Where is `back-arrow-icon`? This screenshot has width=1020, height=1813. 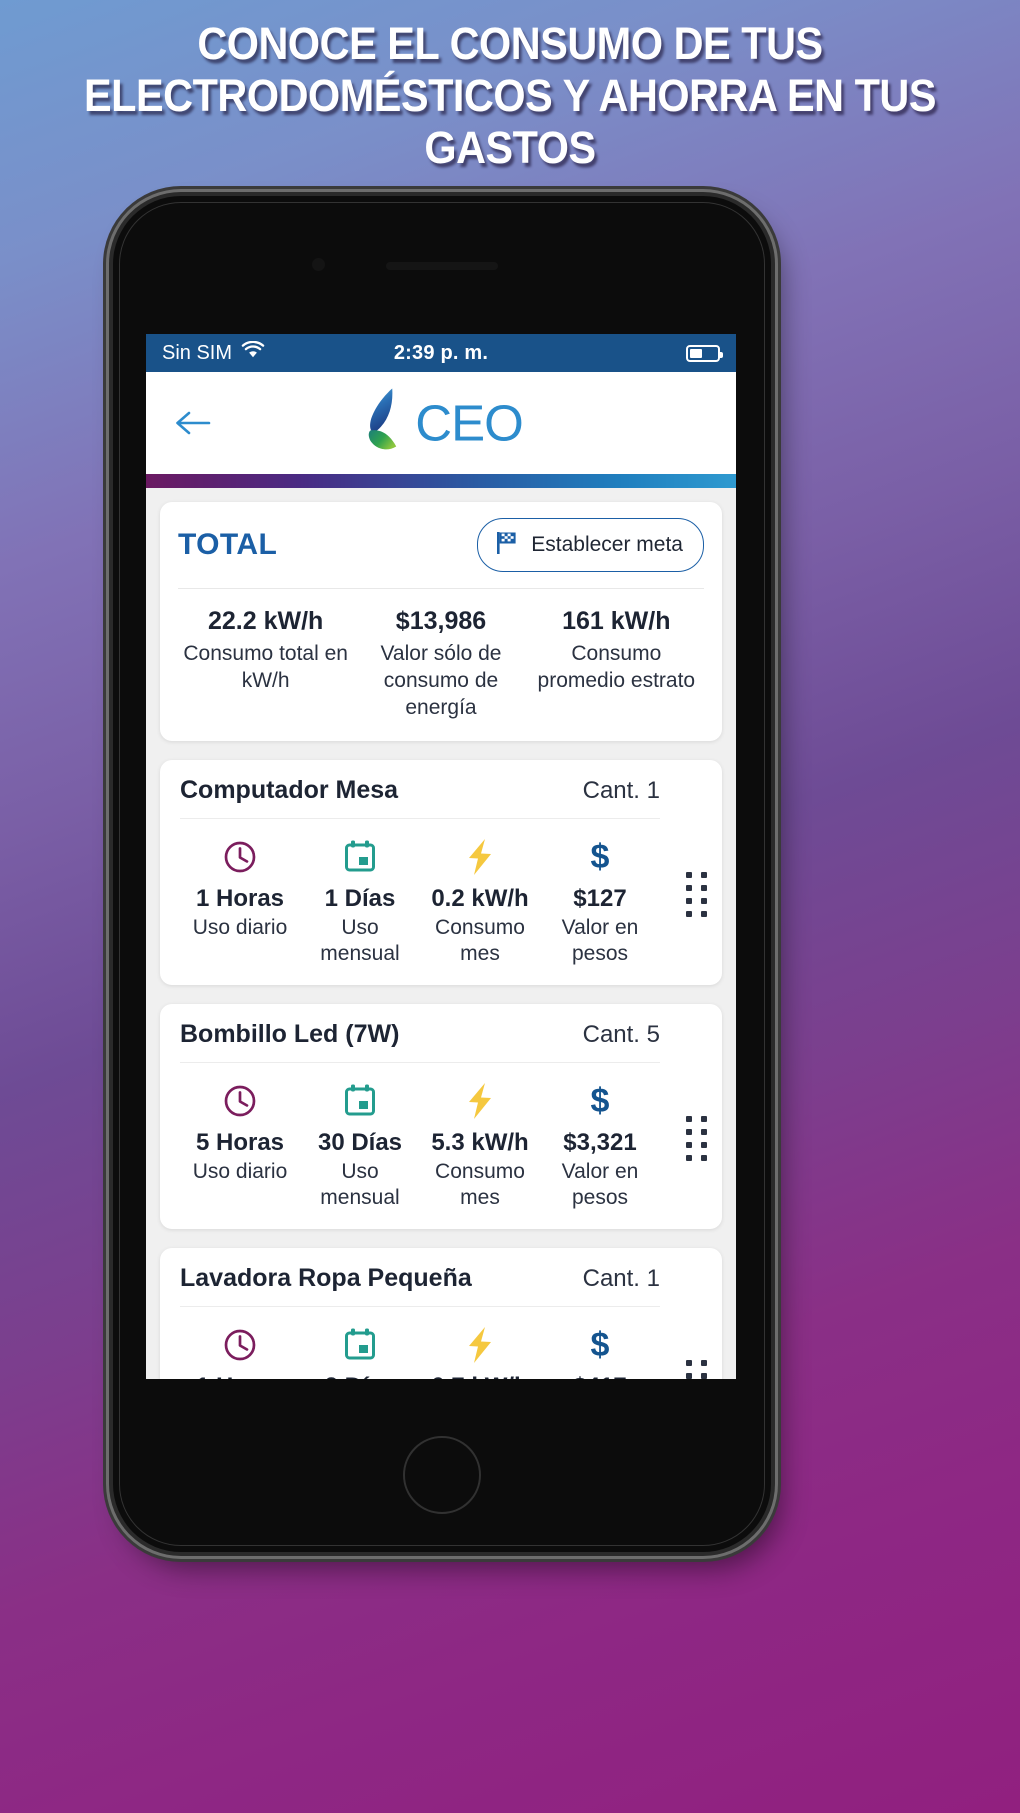
back-arrow-icon is located at coordinates (192, 423).